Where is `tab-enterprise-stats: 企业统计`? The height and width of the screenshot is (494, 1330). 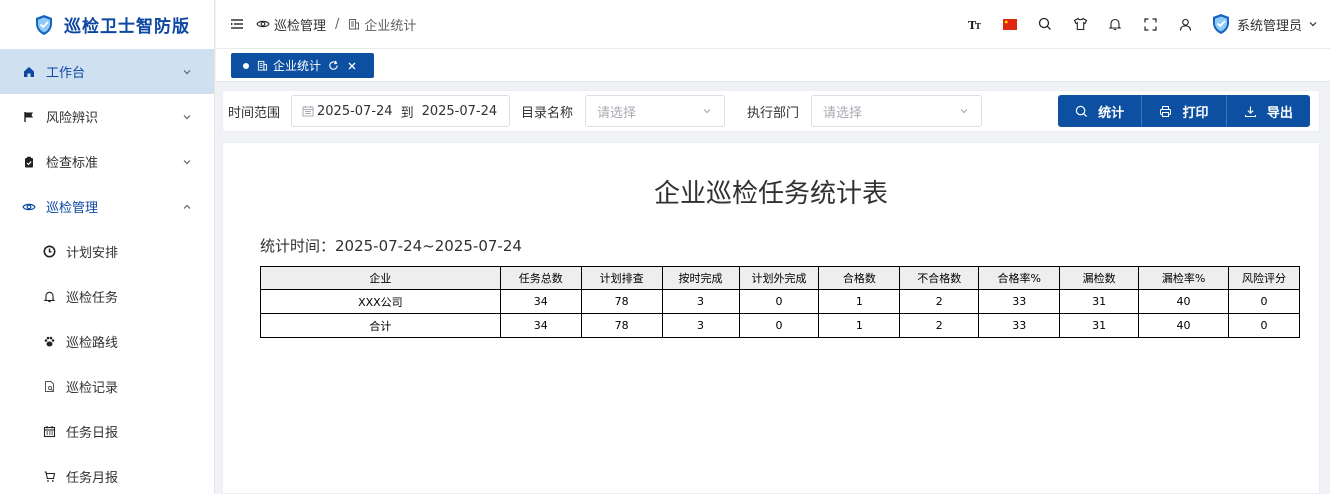 tab-enterprise-stats: 企业统计 is located at coordinates (302, 65).